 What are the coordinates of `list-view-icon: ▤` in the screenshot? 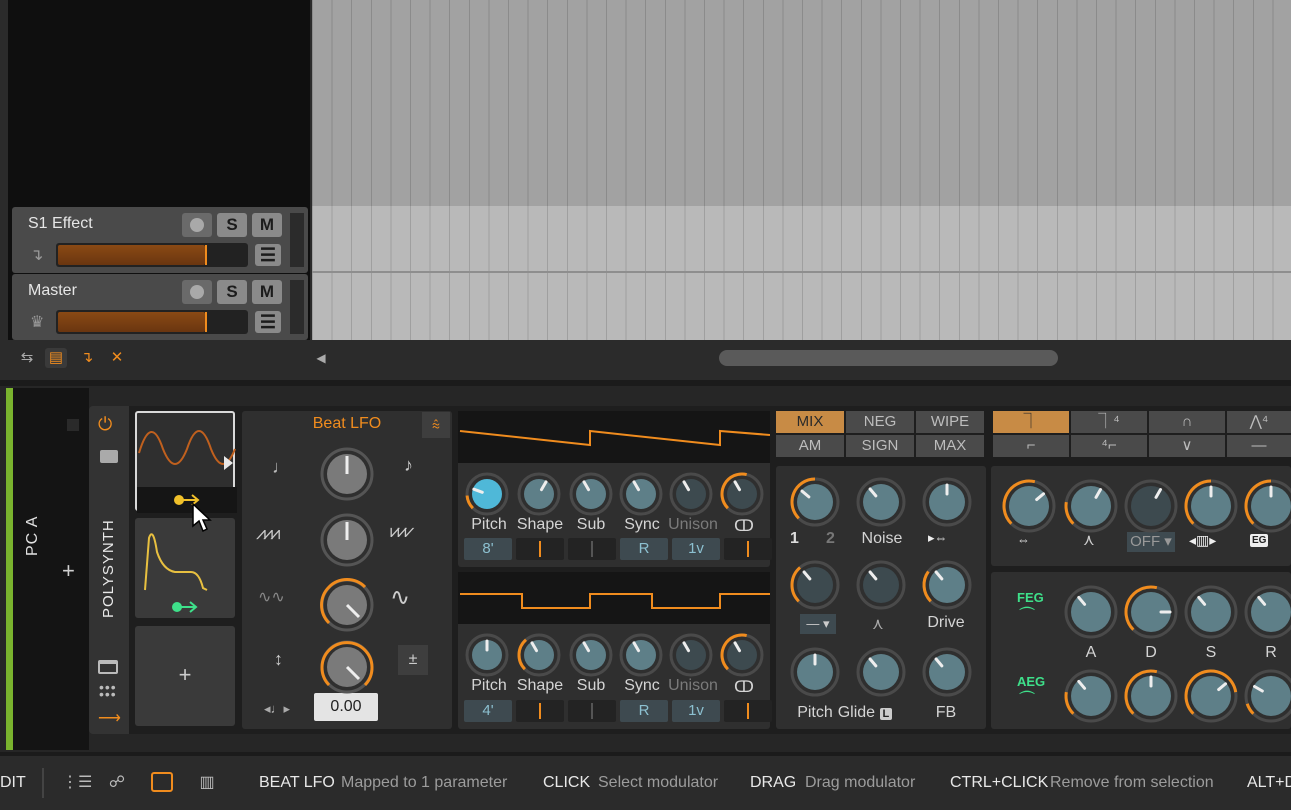 It's located at (56, 358).